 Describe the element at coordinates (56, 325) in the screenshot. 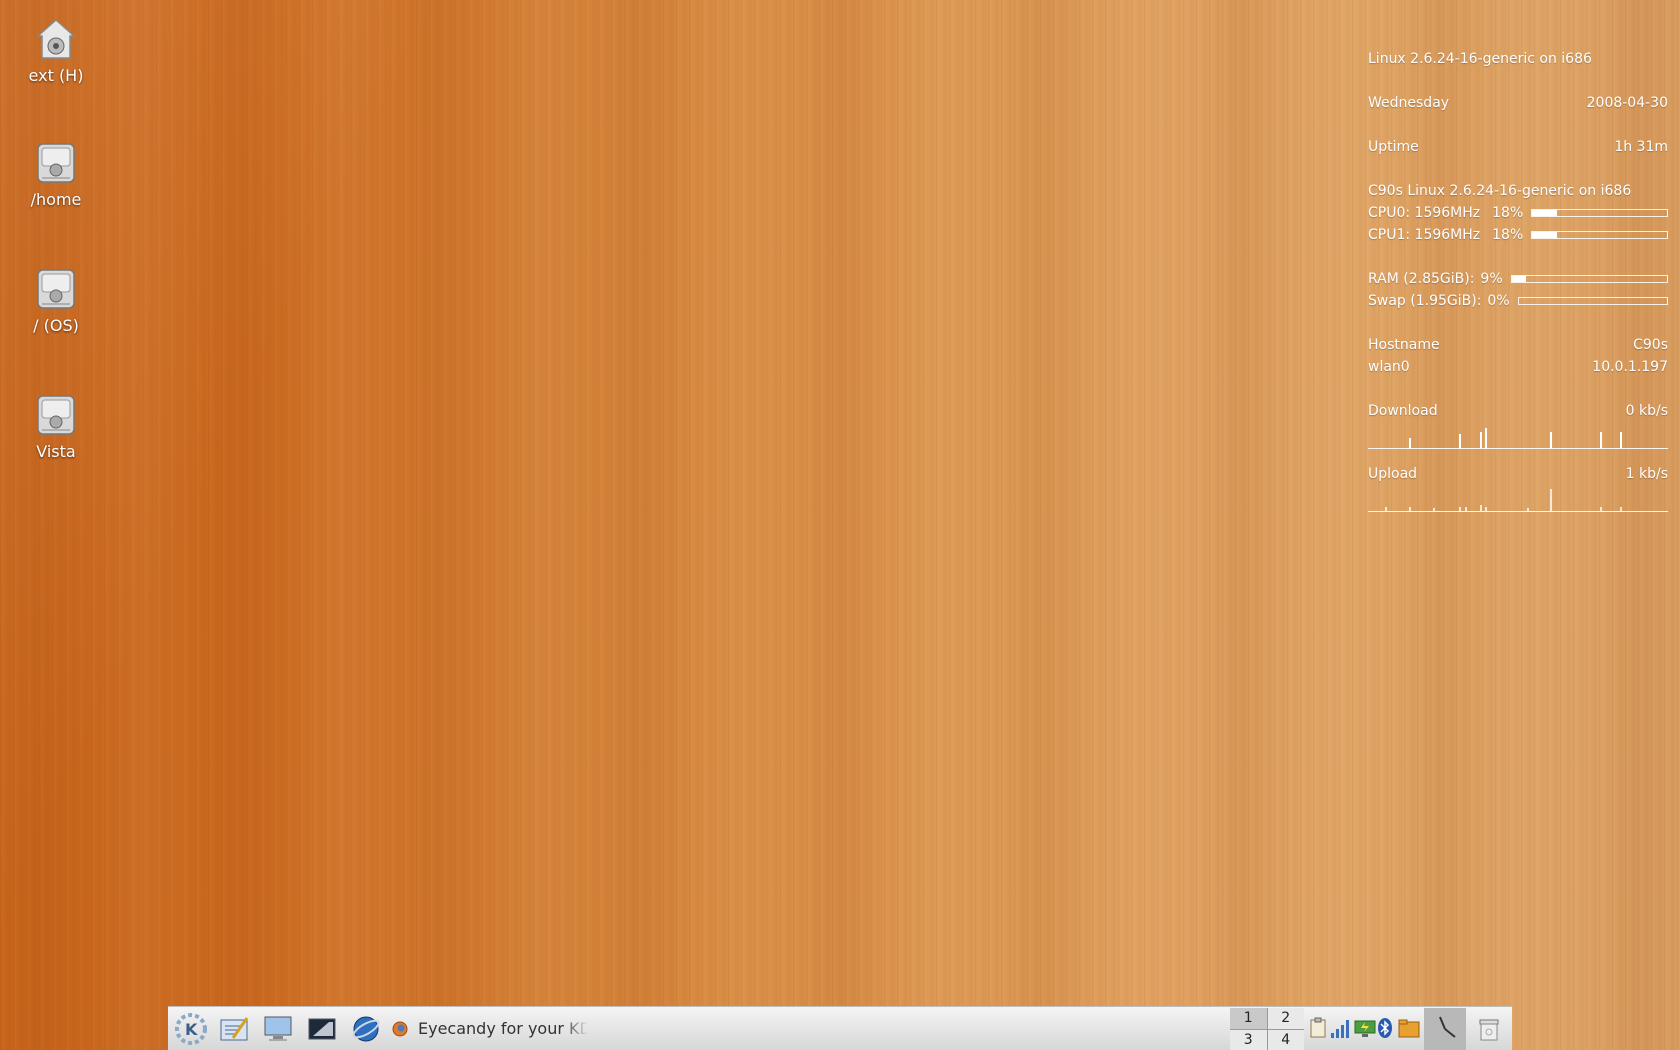

I see `desktop-icon-label: / (OS)` at that location.